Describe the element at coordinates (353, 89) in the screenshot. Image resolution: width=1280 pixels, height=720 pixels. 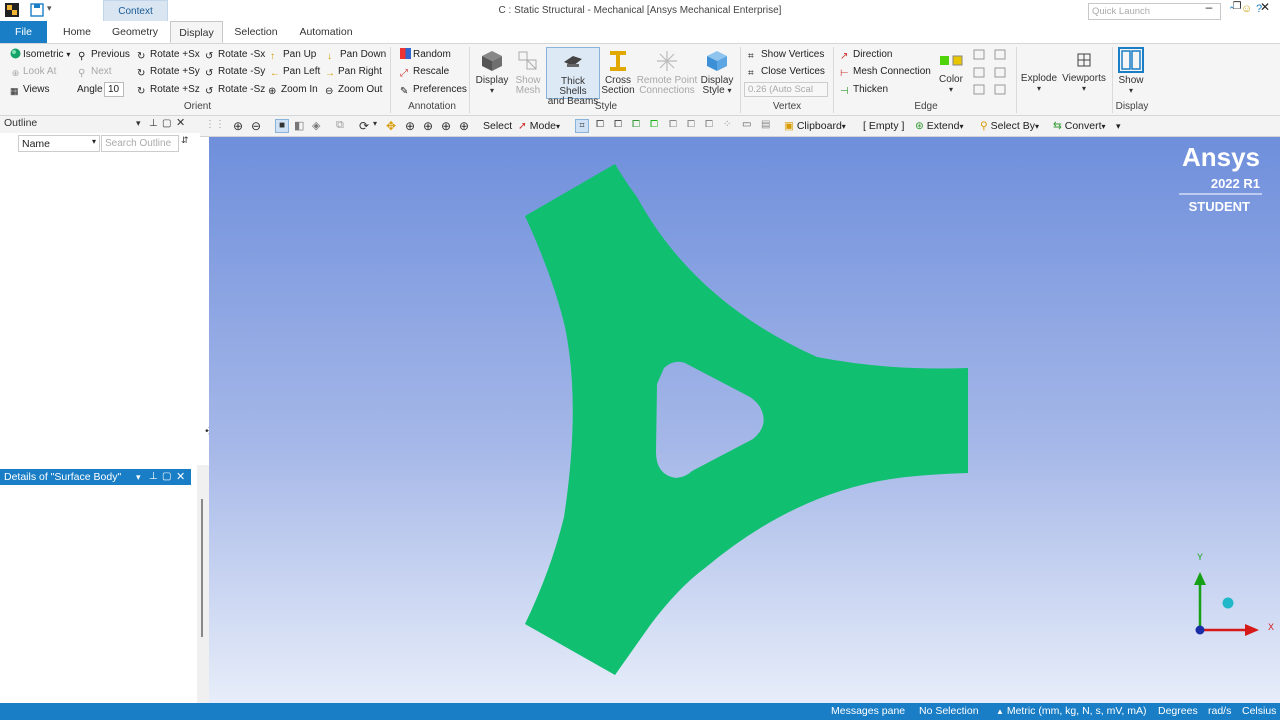
I see `zoom-out-button: ⊖ Zoom Out` at that location.